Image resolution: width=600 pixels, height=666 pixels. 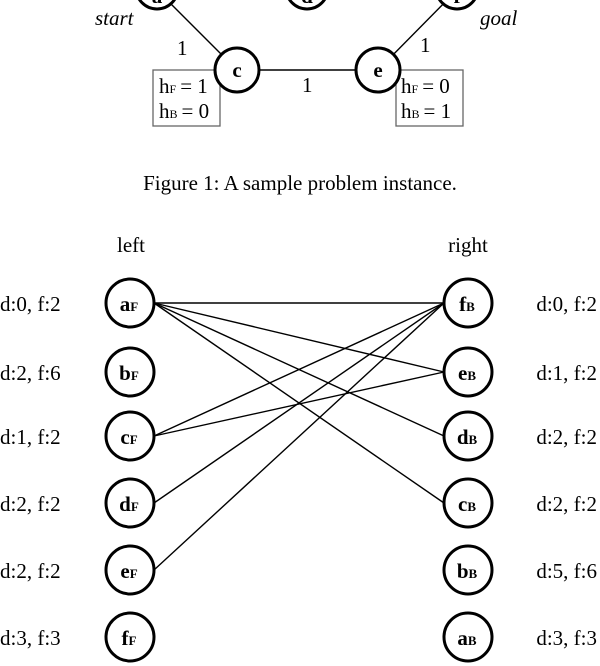 I want to click on start-label: start, so click(x=115, y=18).